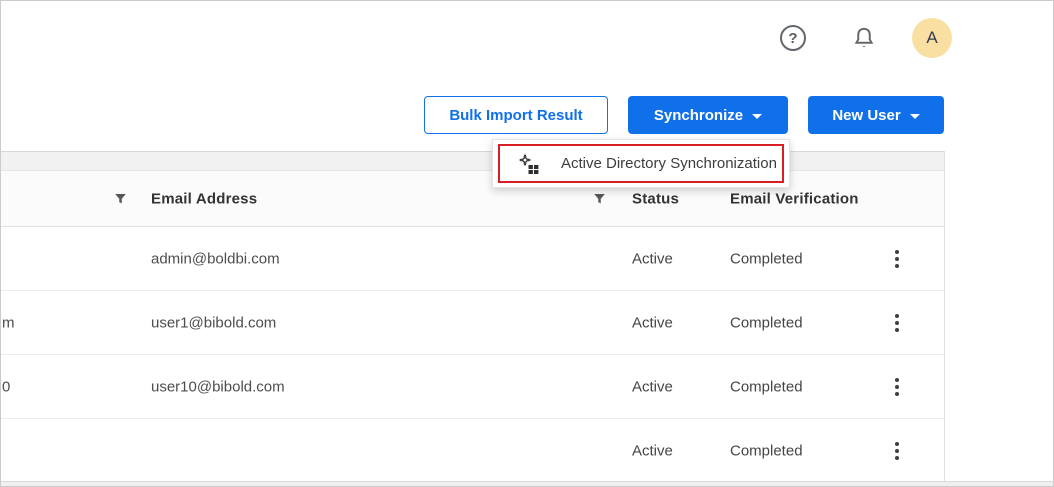 Image resolution: width=1054 pixels, height=487 pixels. What do you see at coordinates (698, 115) in the screenshot?
I see `synchronize-label: Synchronize` at bounding box center [698, 115].